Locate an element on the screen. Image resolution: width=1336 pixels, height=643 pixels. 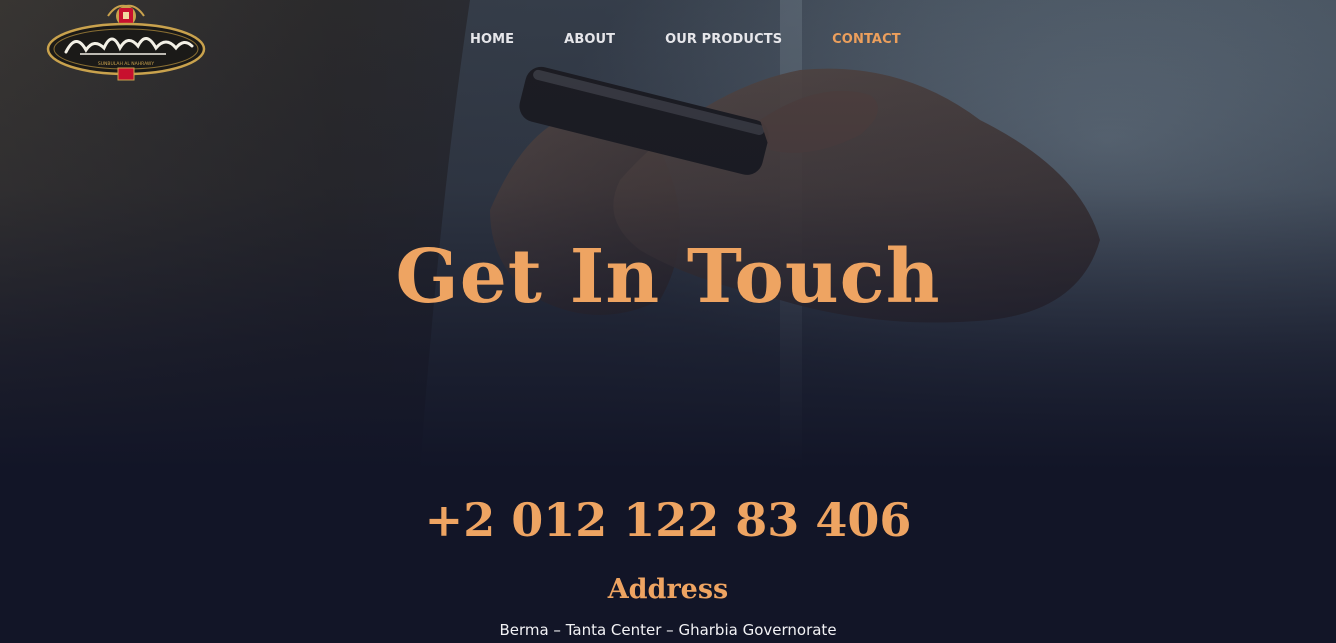
nav-about-link: ABOUT is located at coordinates (589, 40).